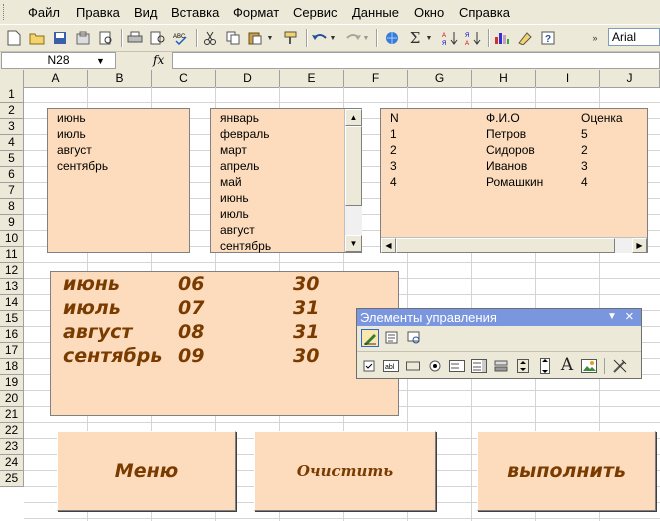 The height and width of the screenshot is (521, 660). Describe the element at coordinates (525, 38) in the screenshot. I see `drawing-icon` at that location.